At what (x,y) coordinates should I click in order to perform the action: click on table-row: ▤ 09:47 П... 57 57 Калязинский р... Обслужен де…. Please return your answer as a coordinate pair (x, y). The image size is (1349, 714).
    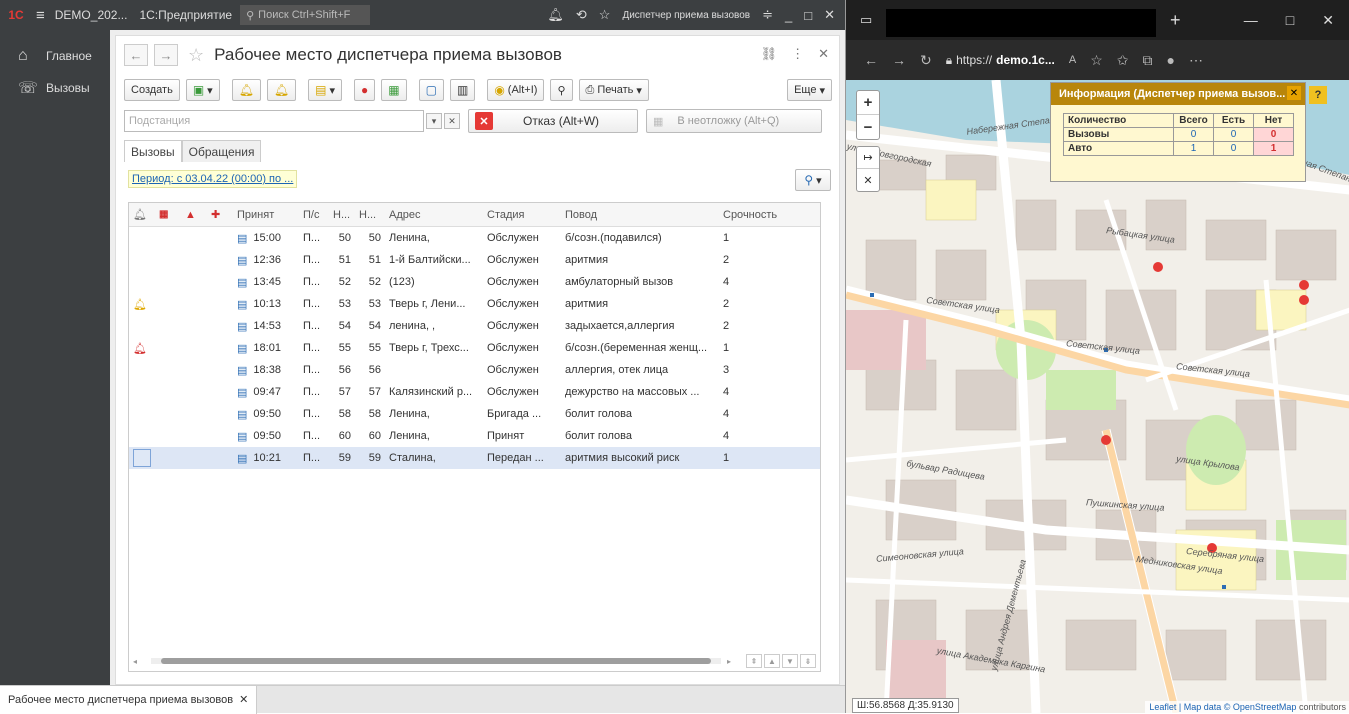
    Looking at the image, I should click on (474, 392).